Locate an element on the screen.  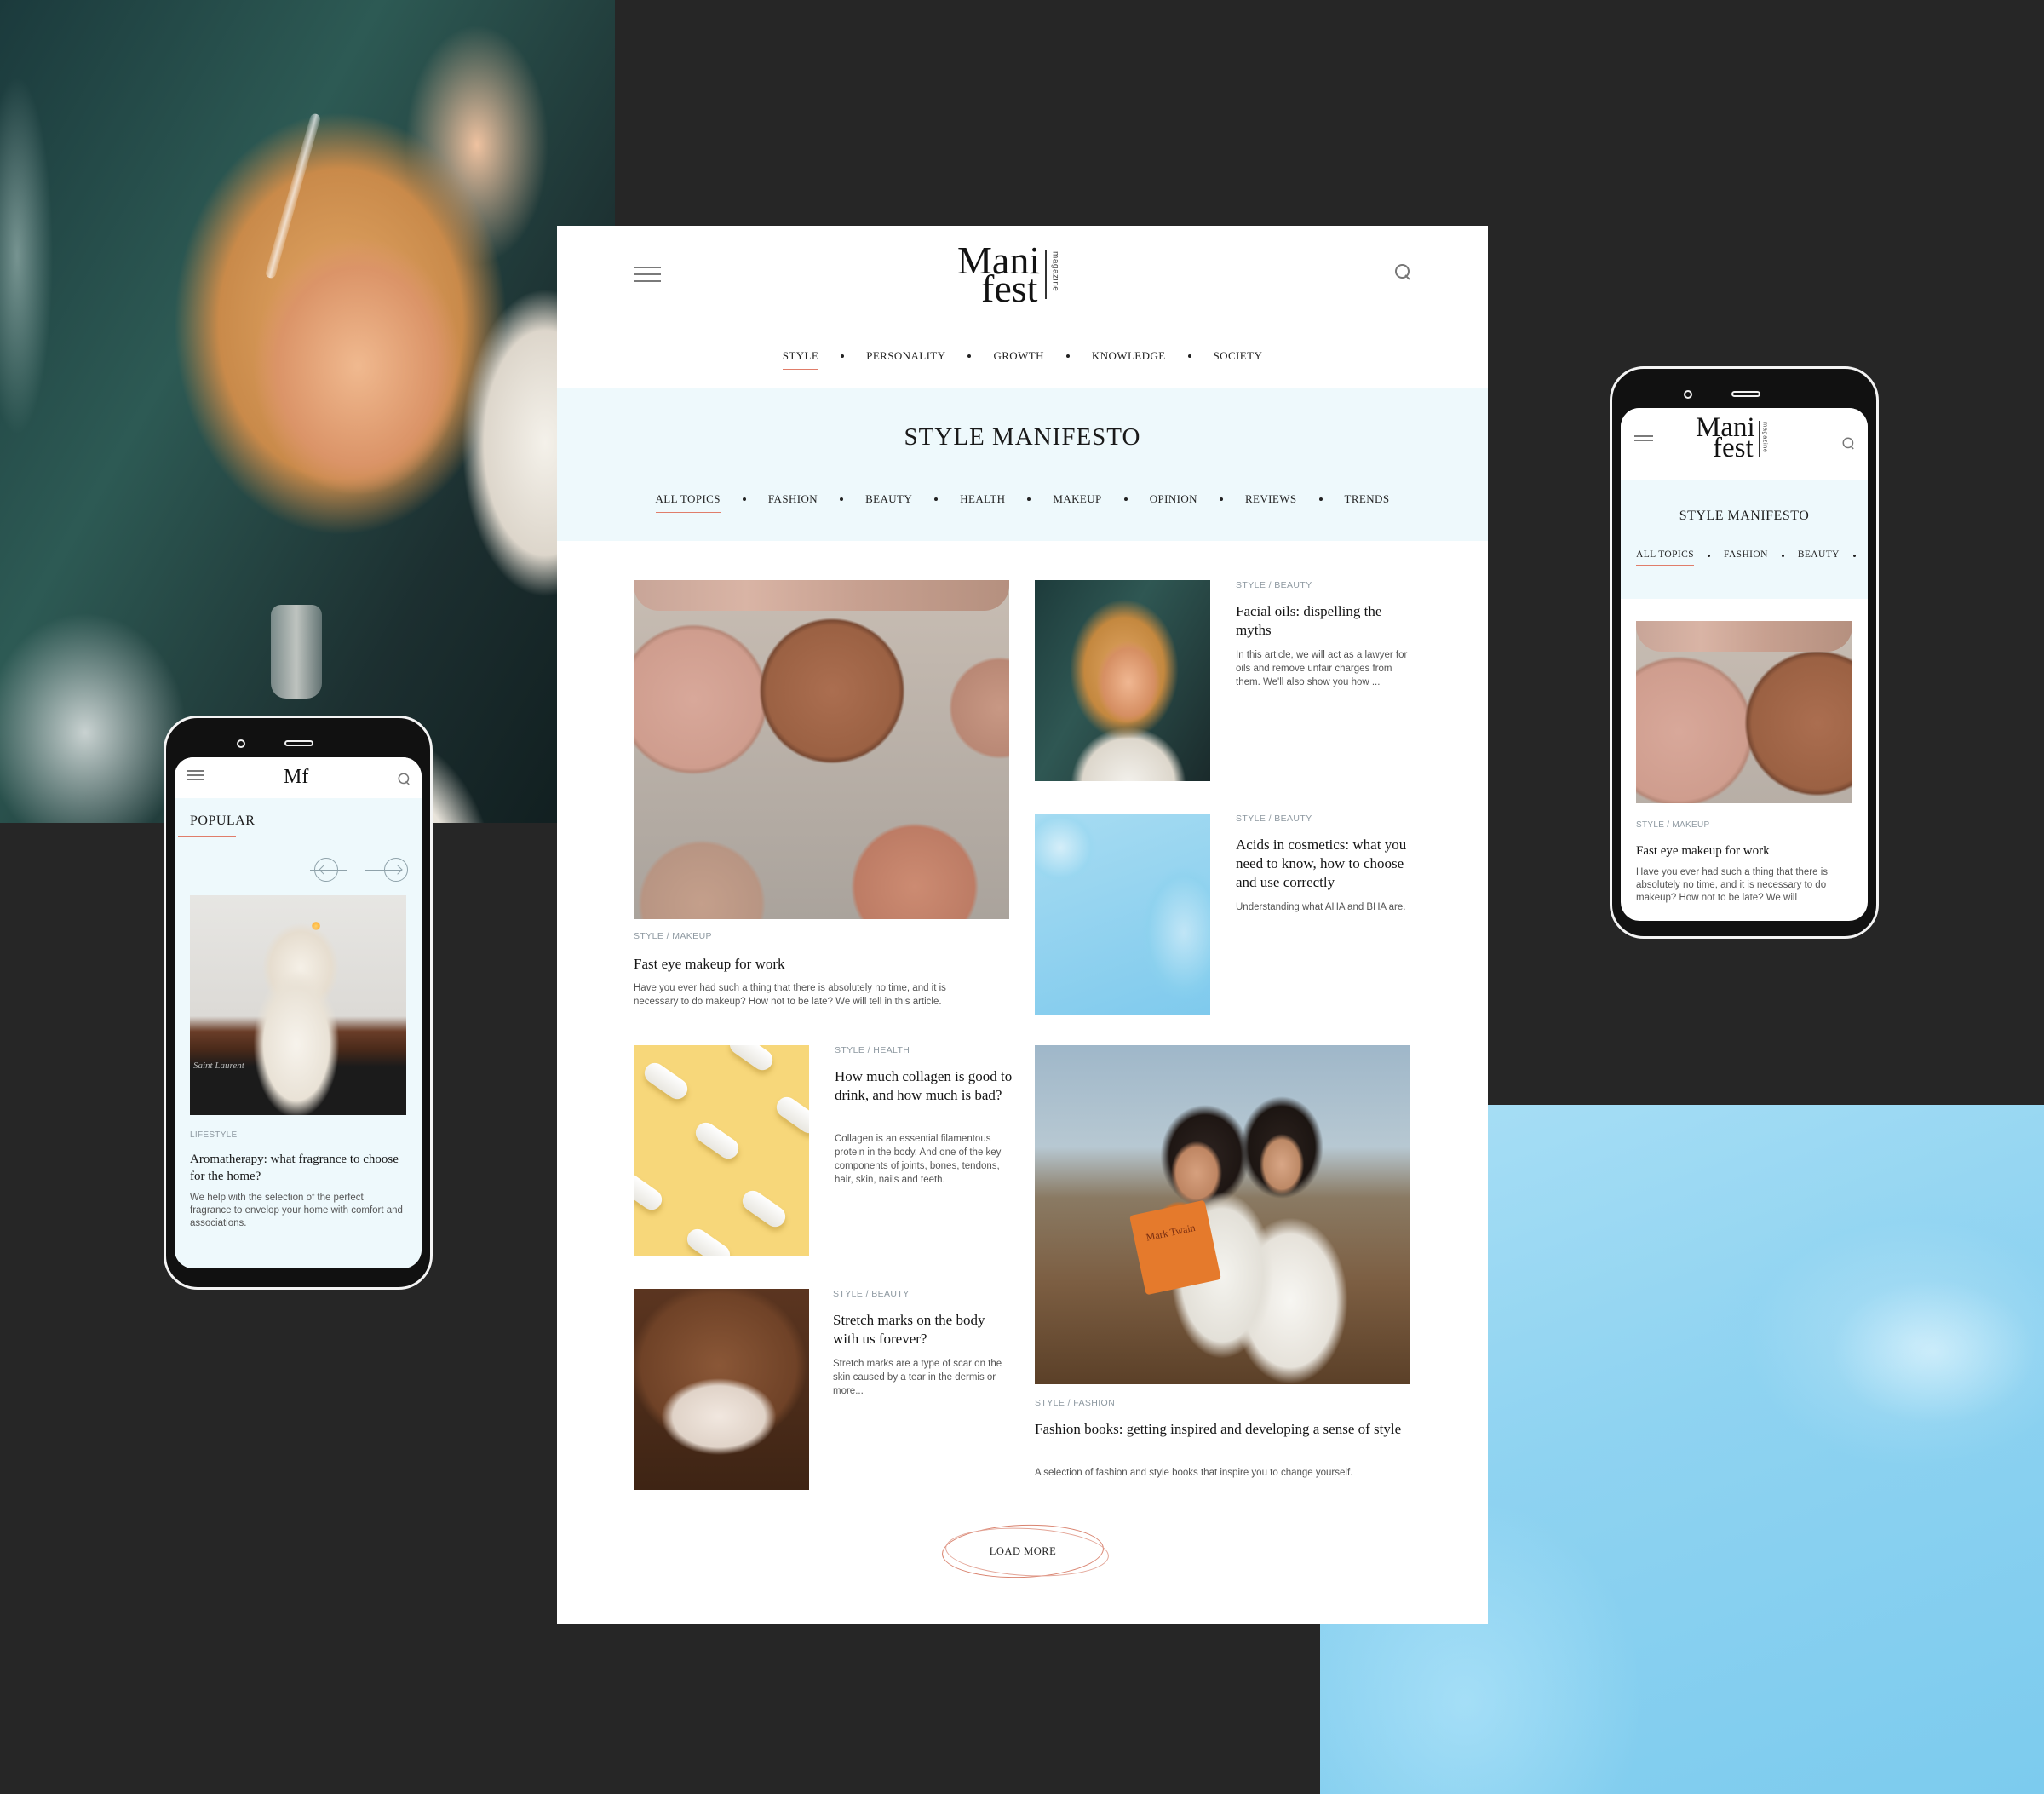
nav-society: SOCIETY is located at coordinates (1238, 356).